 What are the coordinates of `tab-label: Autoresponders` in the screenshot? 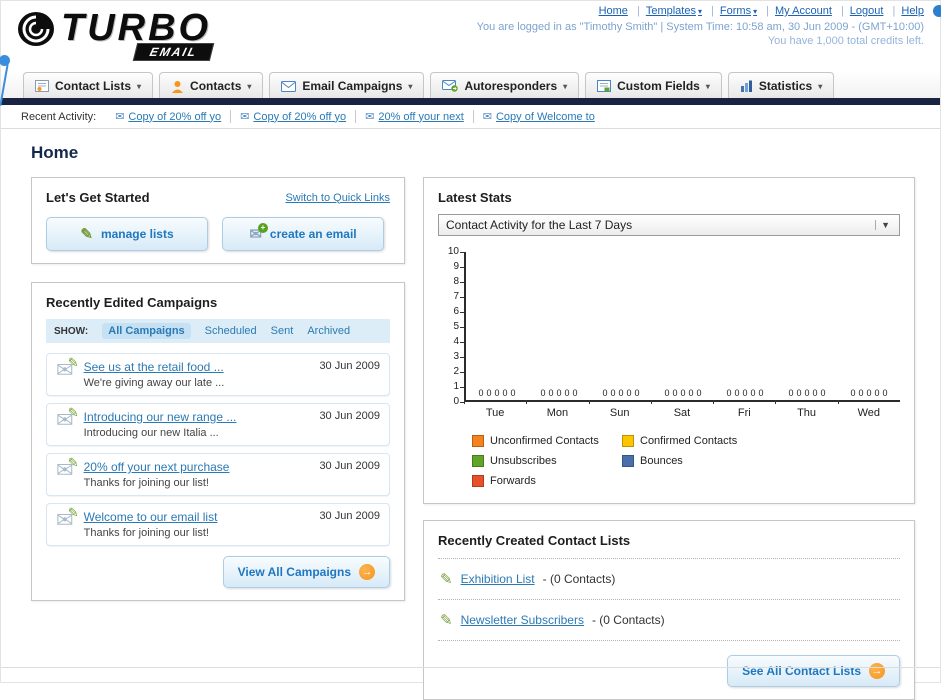 It's located at (511, 86).